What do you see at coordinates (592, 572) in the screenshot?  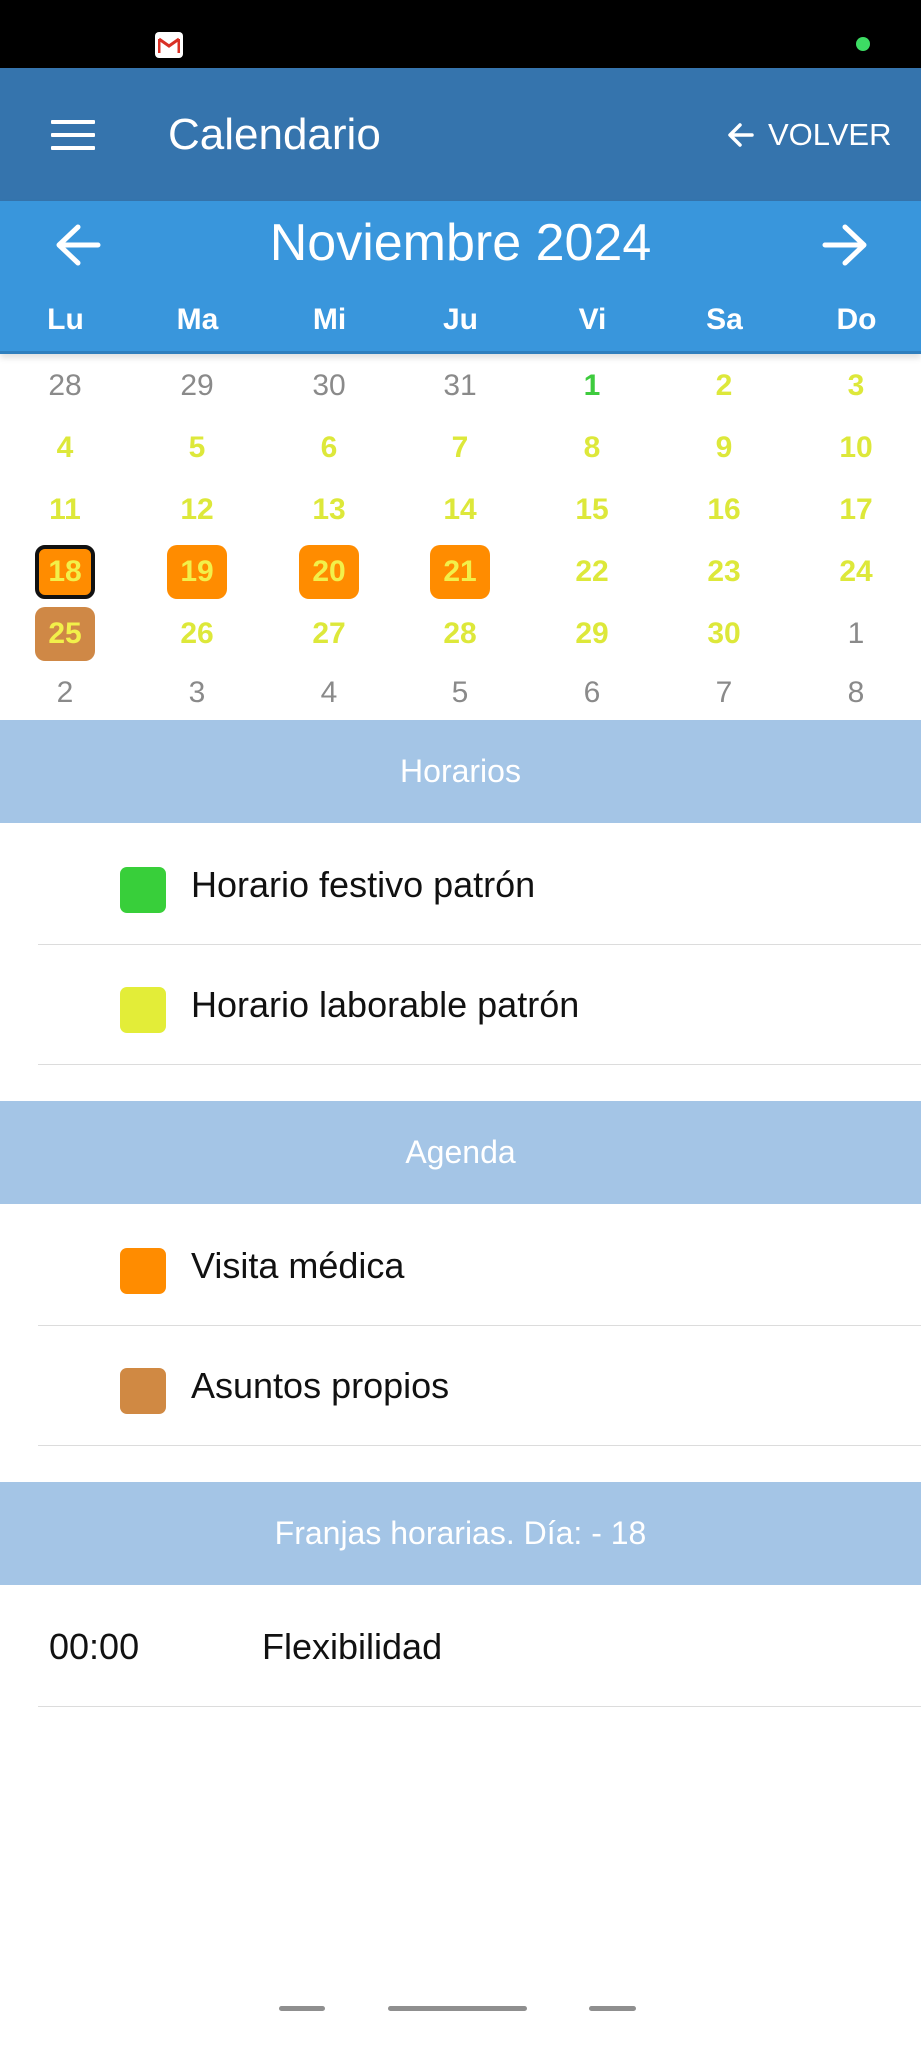 I see `calendar-day: 22` at bounding box center [592, 572].